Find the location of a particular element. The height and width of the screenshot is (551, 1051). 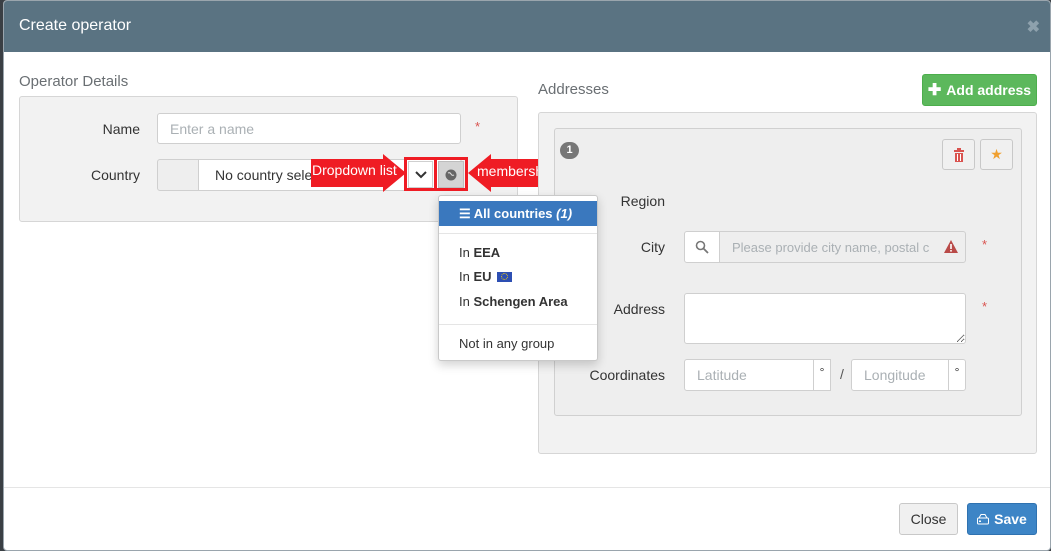

schengen-name: Schengen Area is located at coordinates (520, 301).